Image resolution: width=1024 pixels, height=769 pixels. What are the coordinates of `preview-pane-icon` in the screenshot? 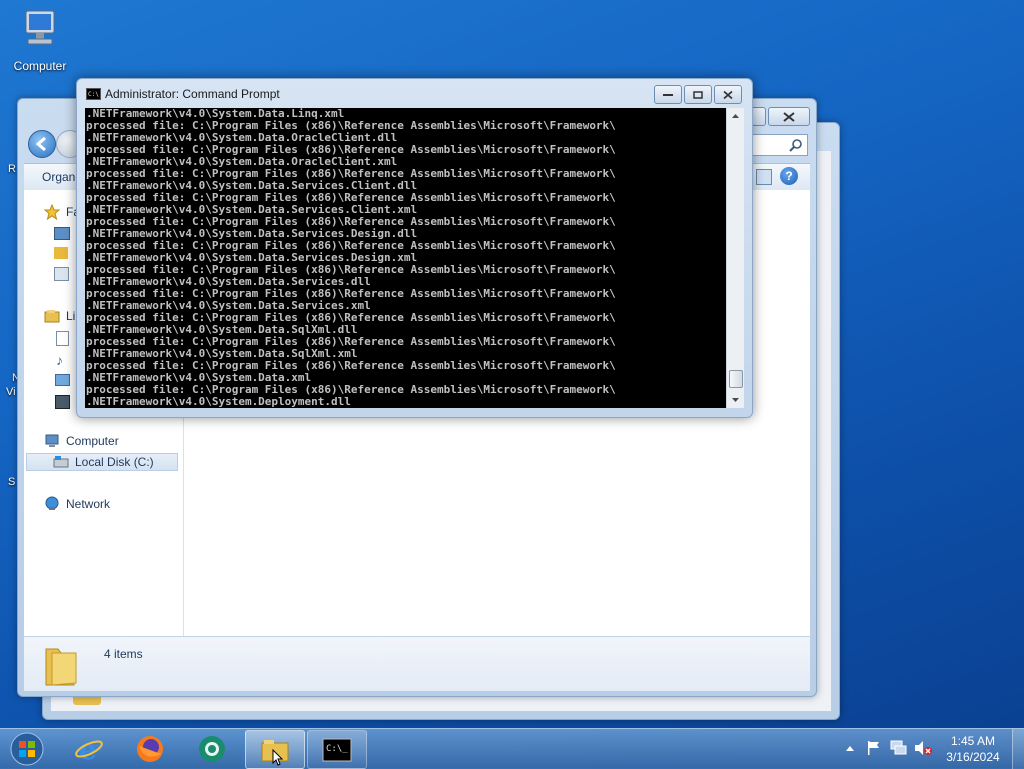 It's located at (764, 177).